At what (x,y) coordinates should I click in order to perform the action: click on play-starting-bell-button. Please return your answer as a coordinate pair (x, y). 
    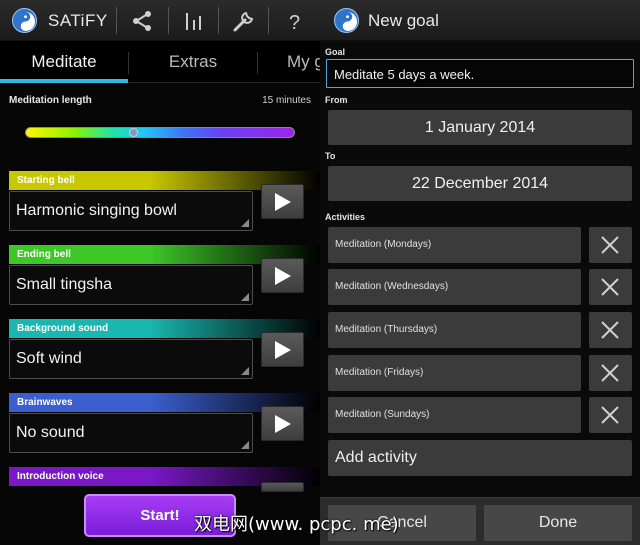
    Looking at the image, I should click on (282, 201).